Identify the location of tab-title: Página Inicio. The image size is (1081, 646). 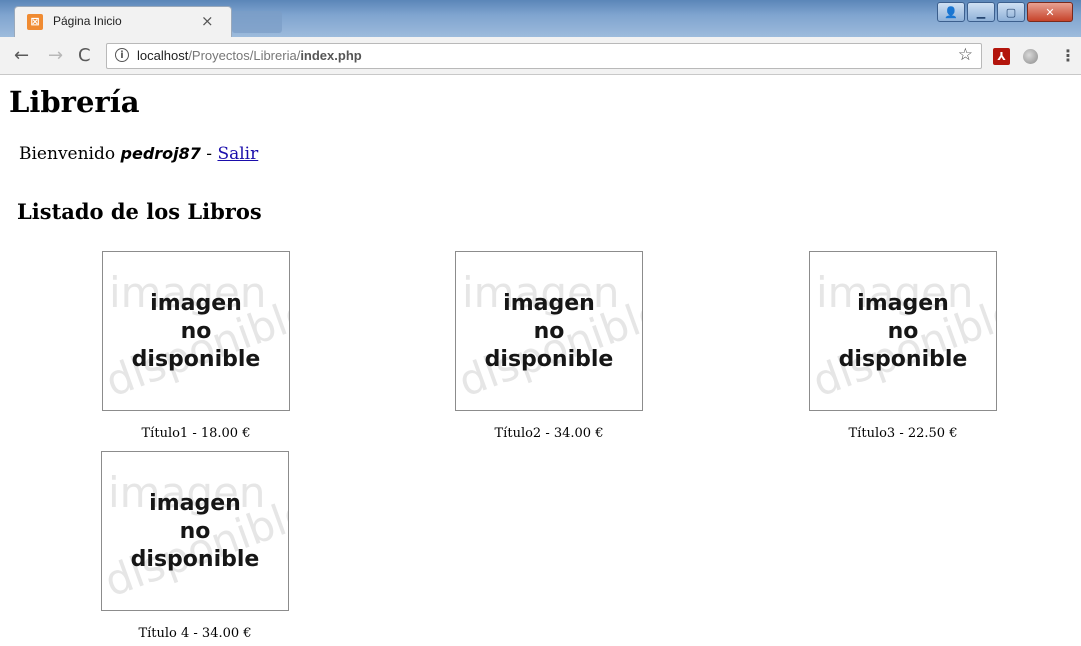
(87, 21).